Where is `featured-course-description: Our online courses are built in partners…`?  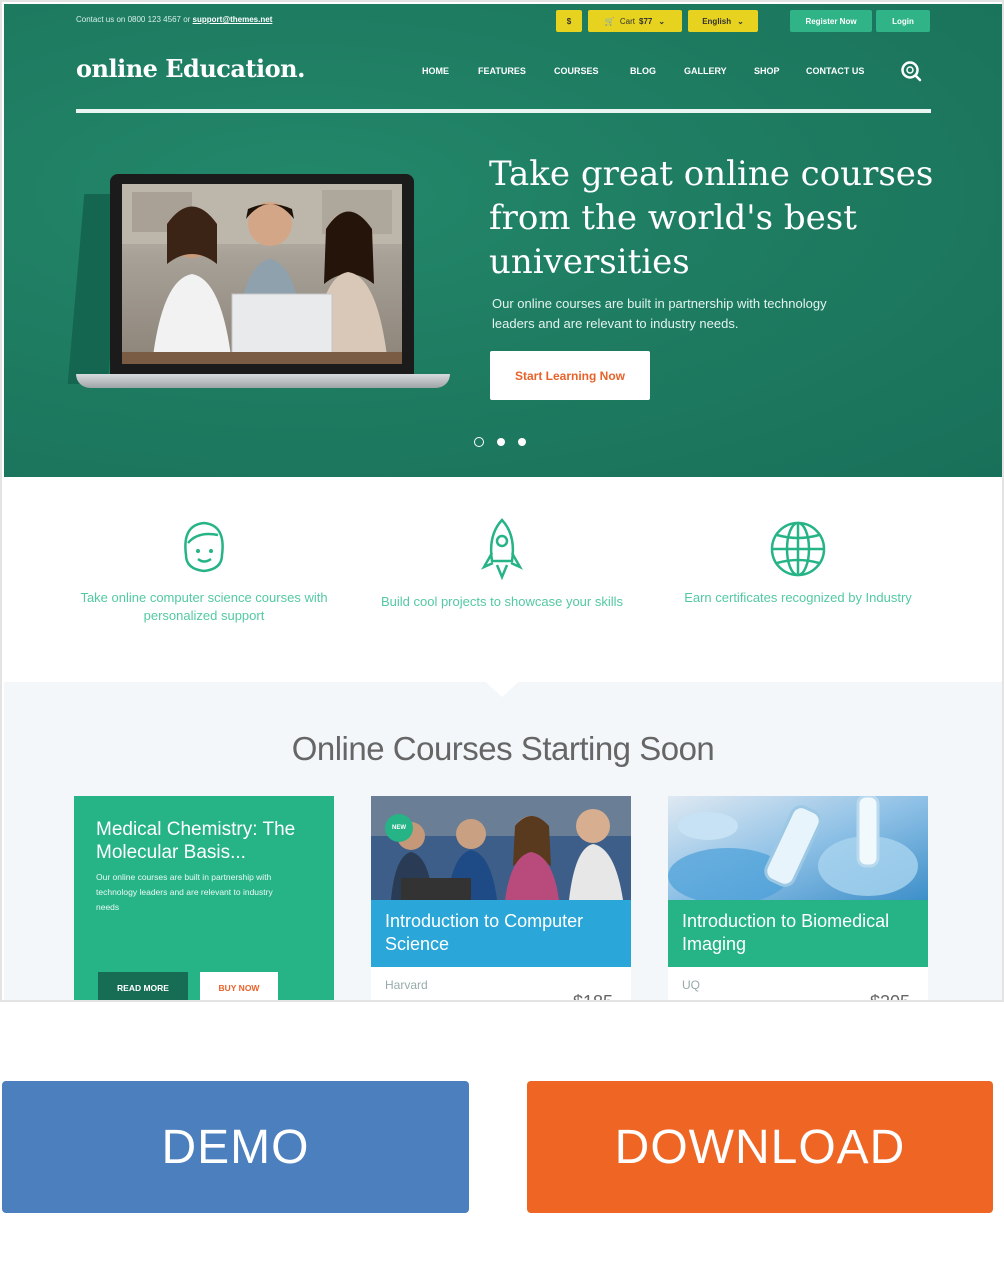 featured-course-description: Our online courses are built in partners… is located at coordinates (184, 892).